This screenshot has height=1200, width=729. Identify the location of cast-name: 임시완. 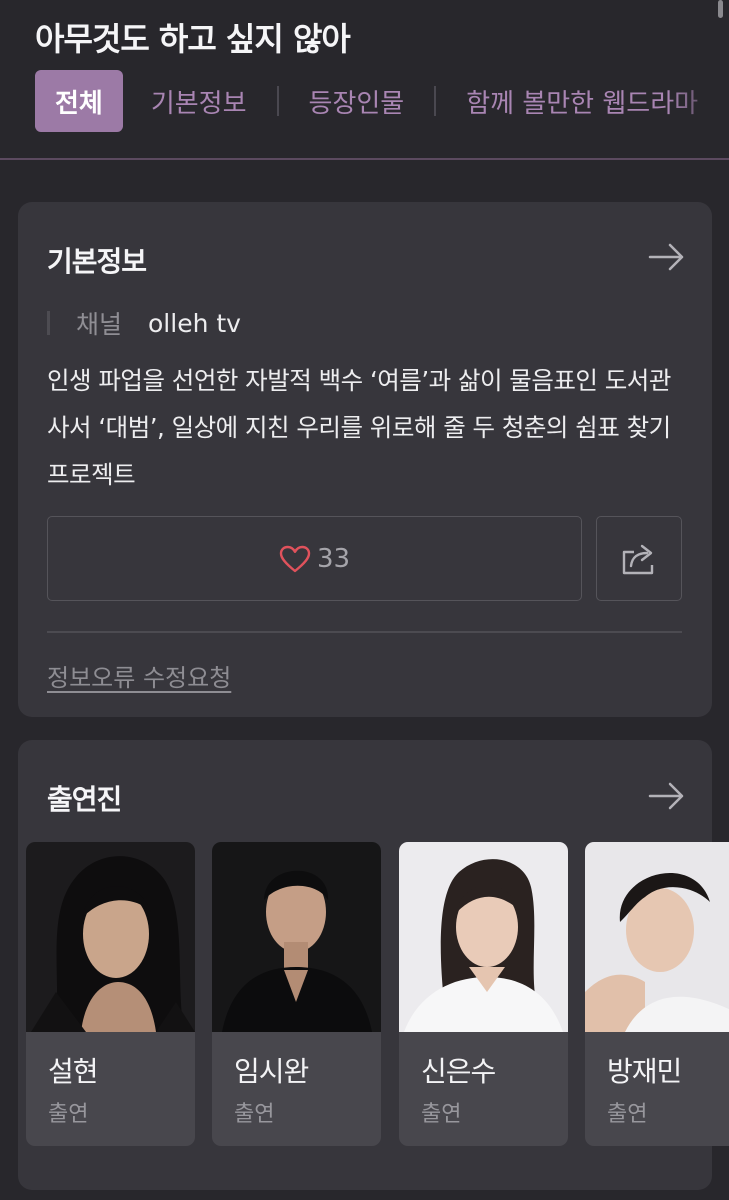
(271, 1071).